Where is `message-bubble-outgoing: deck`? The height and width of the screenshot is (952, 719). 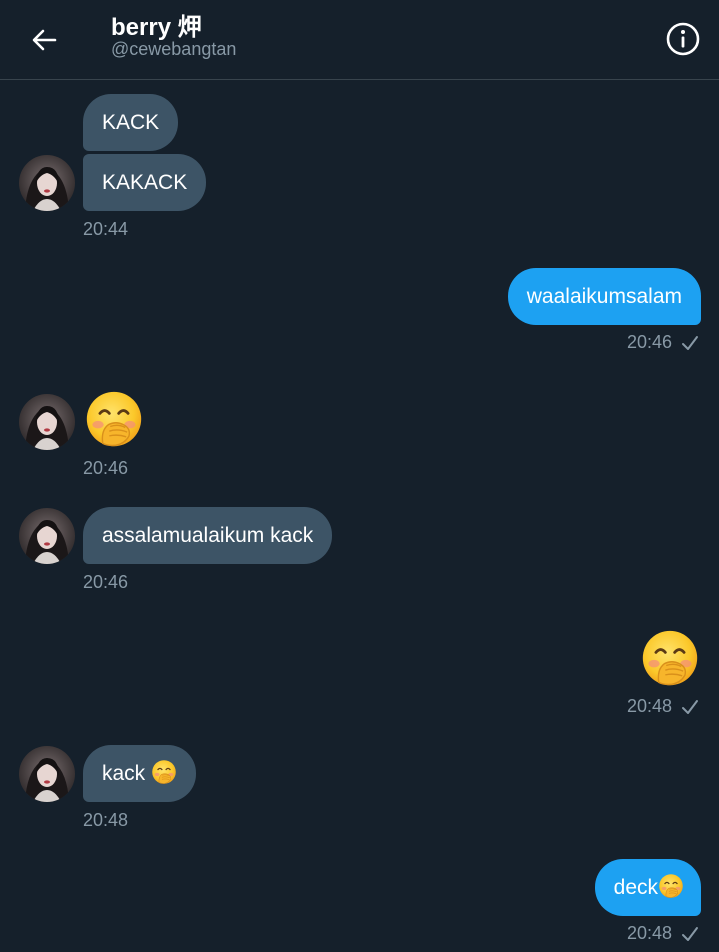
message-bubble-outgoing: deck is located at coordinates (647, 887).